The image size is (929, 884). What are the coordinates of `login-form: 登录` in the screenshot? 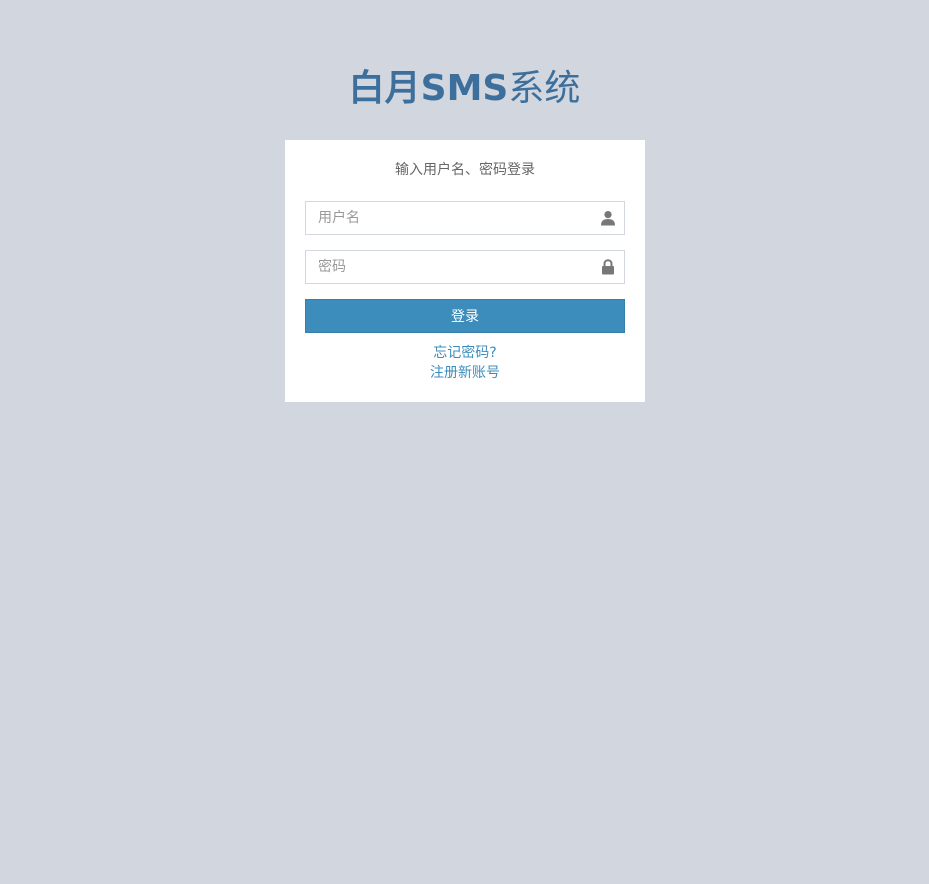 It's located at (465, 267).